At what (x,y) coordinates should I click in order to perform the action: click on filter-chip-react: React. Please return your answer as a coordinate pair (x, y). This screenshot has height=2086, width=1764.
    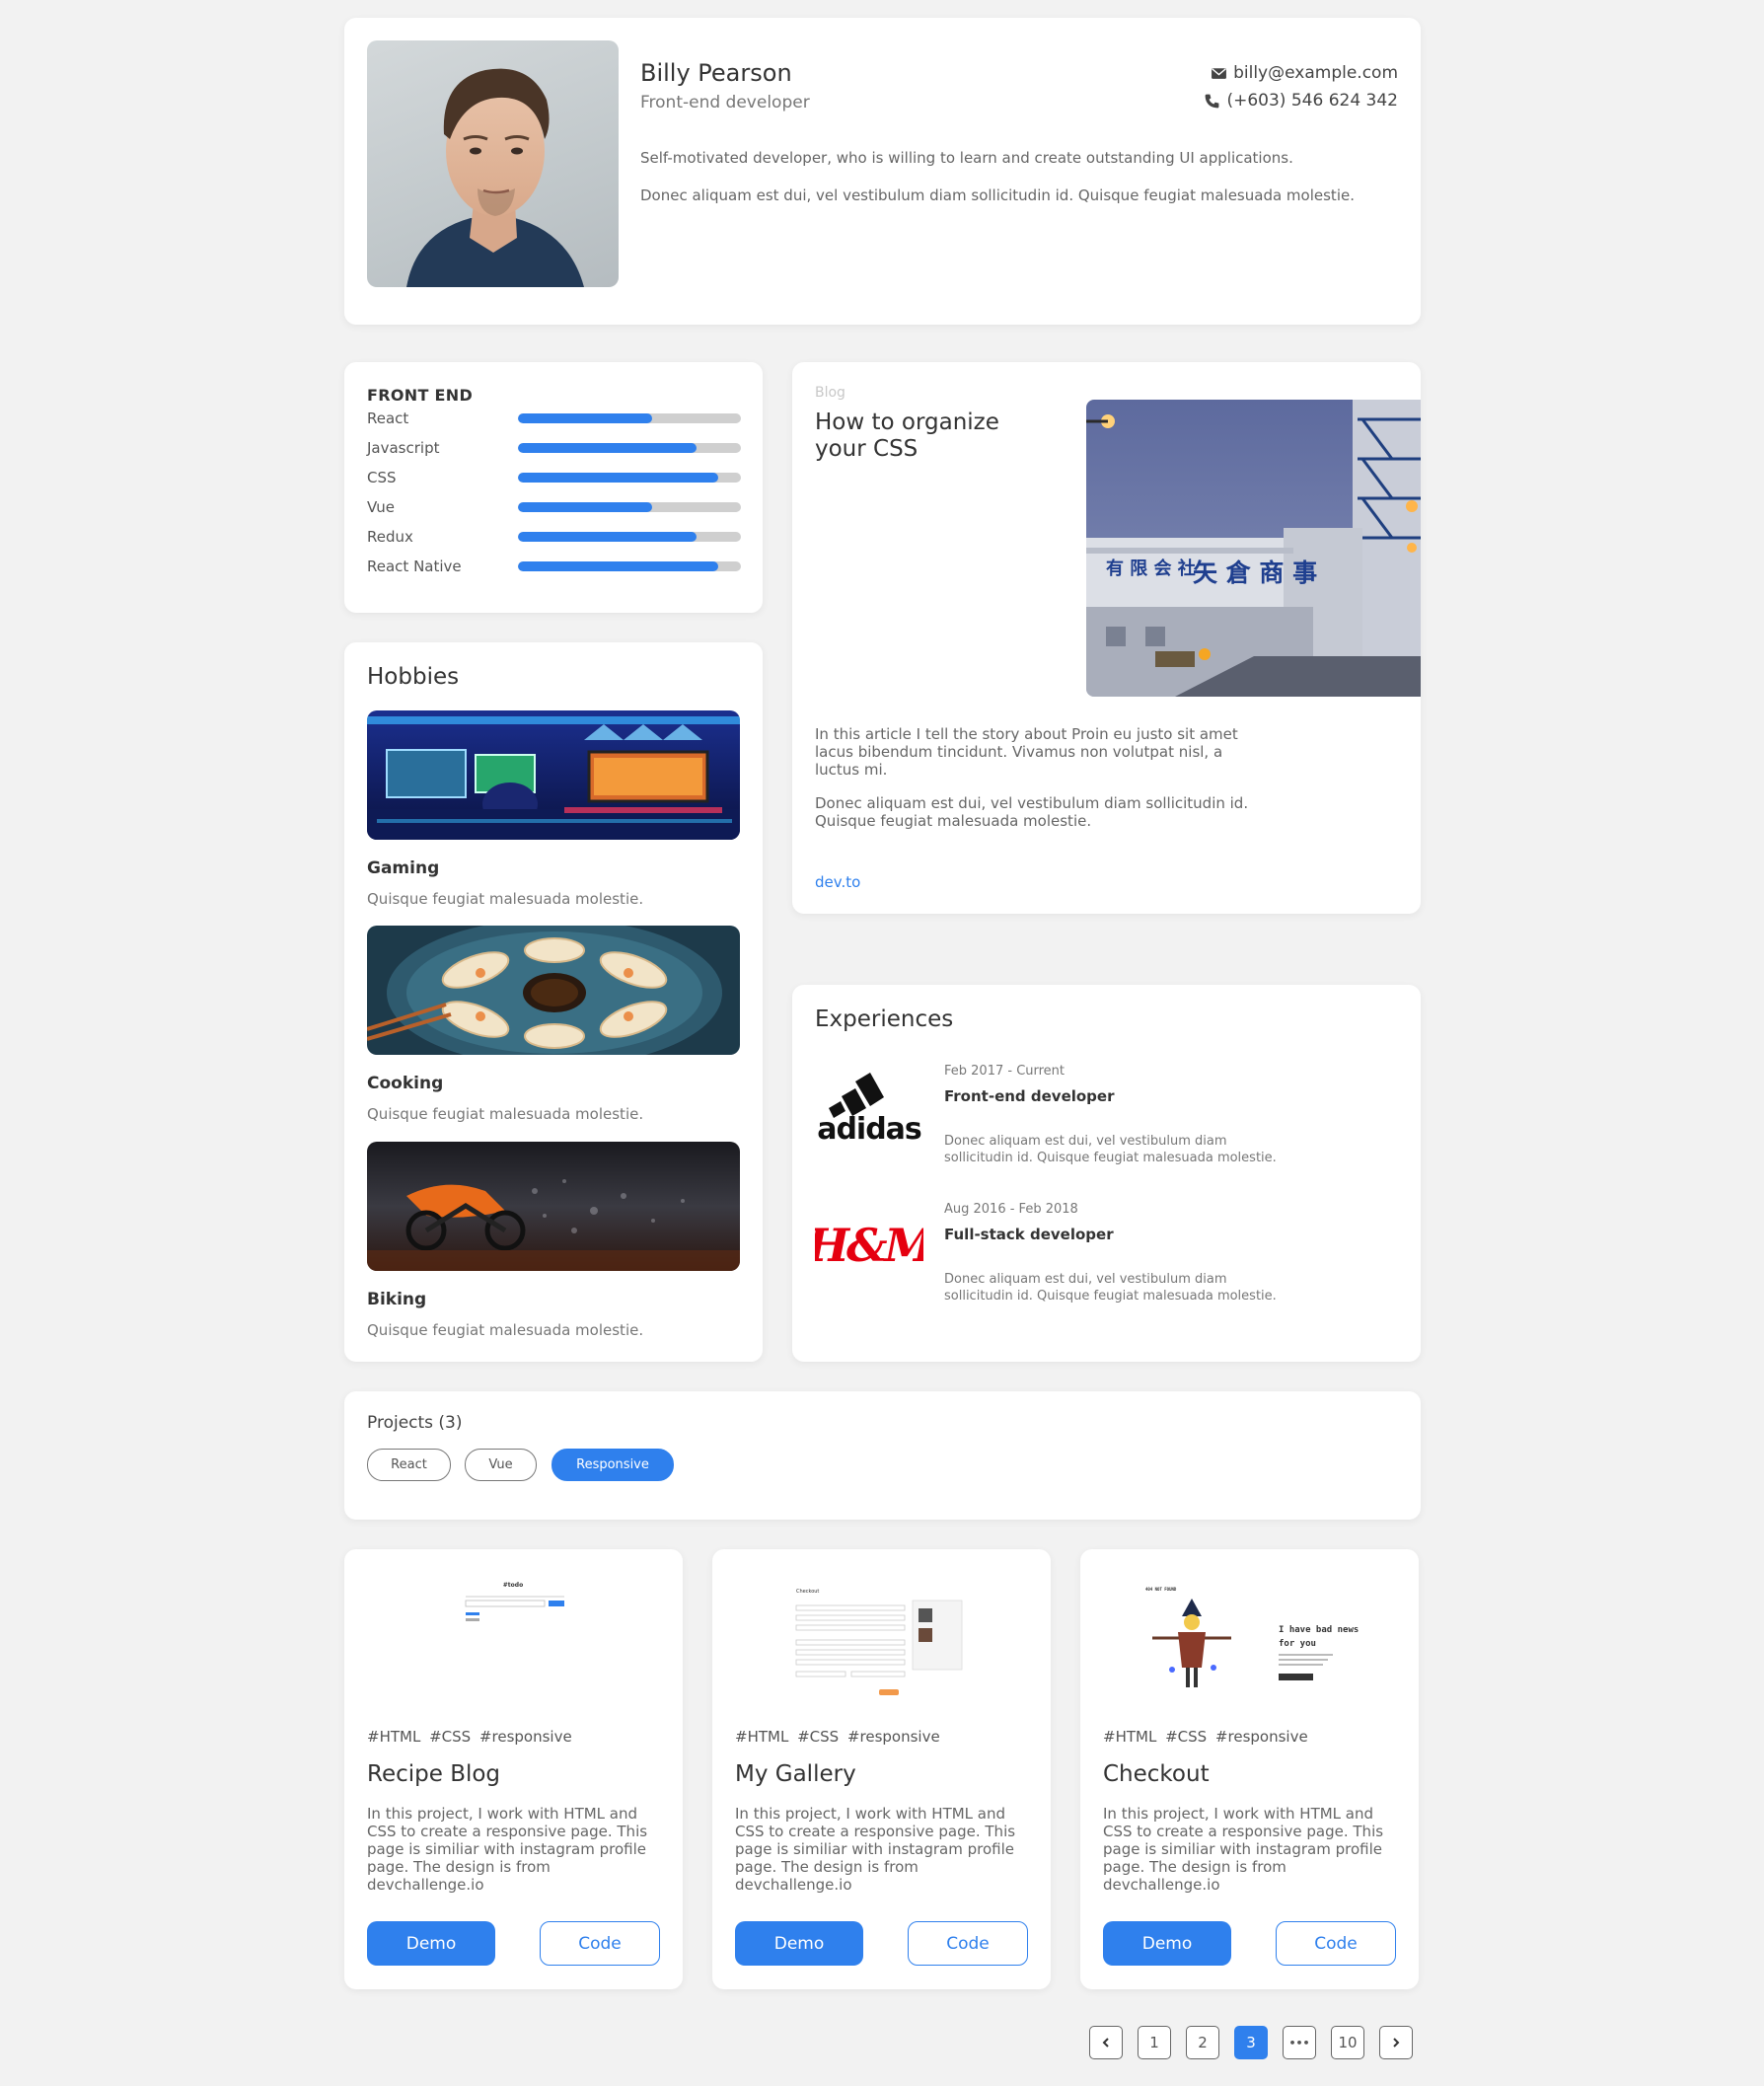
    Looking at the image, I should click on (409, 1465).